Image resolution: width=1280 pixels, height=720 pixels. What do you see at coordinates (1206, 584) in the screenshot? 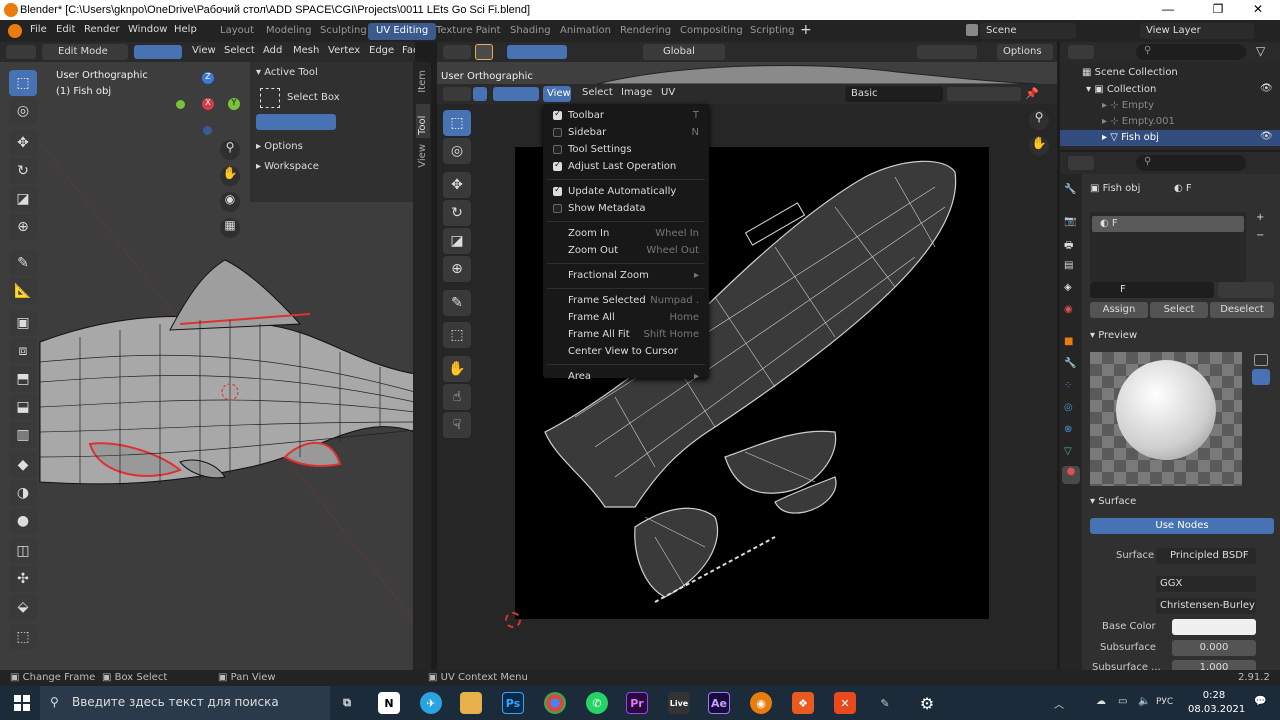
I see `distribution-dropdown: GGX` at bounding box center [1206, 584].